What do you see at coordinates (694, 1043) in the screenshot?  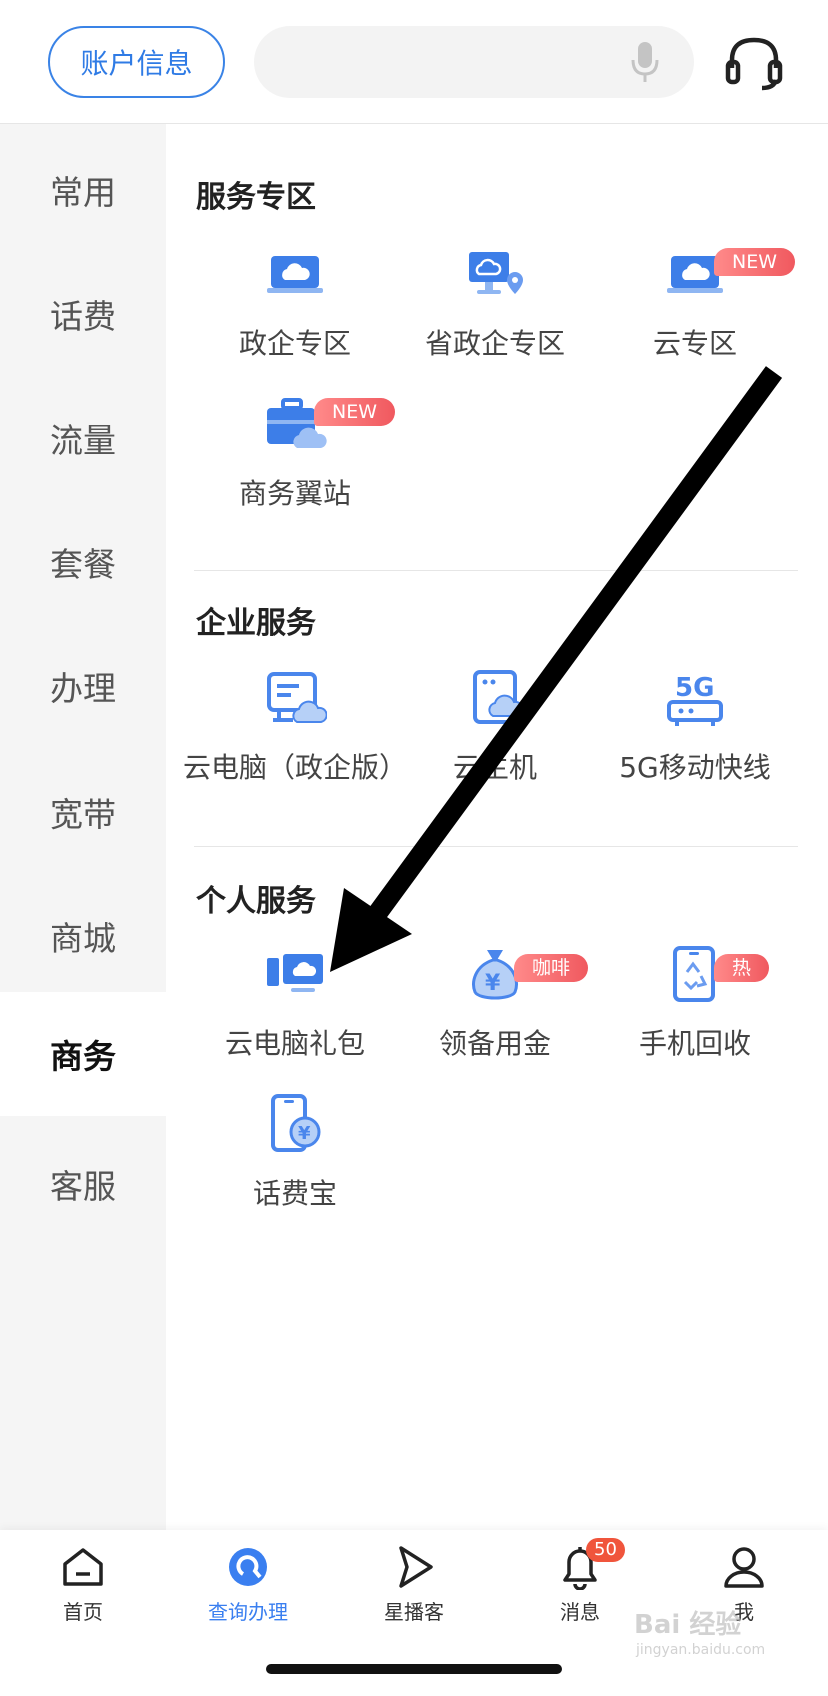 I see `tile-label: 手机回收` at bounding box center [694, 1043].